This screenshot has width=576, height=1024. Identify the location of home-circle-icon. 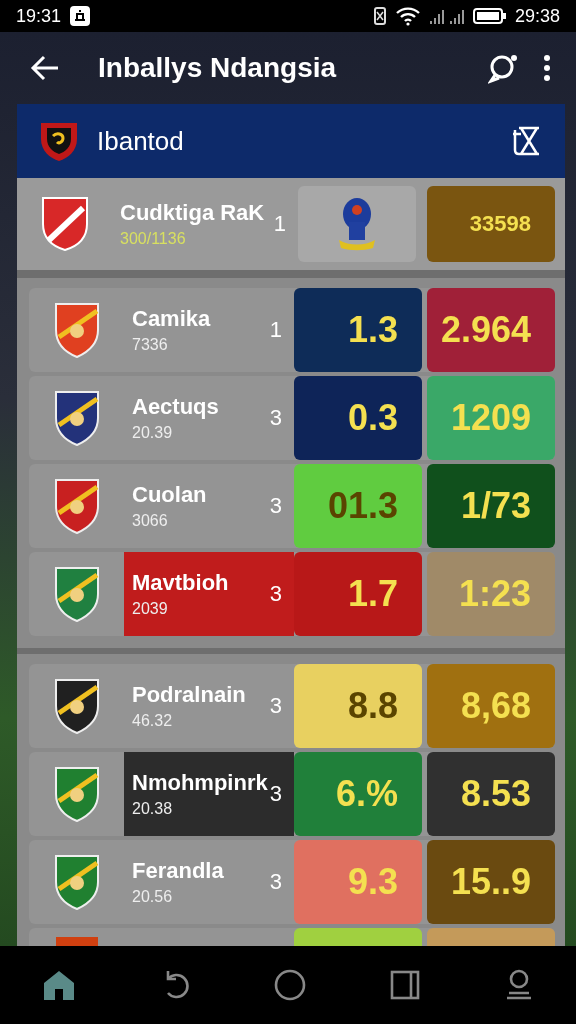
(290, 985).